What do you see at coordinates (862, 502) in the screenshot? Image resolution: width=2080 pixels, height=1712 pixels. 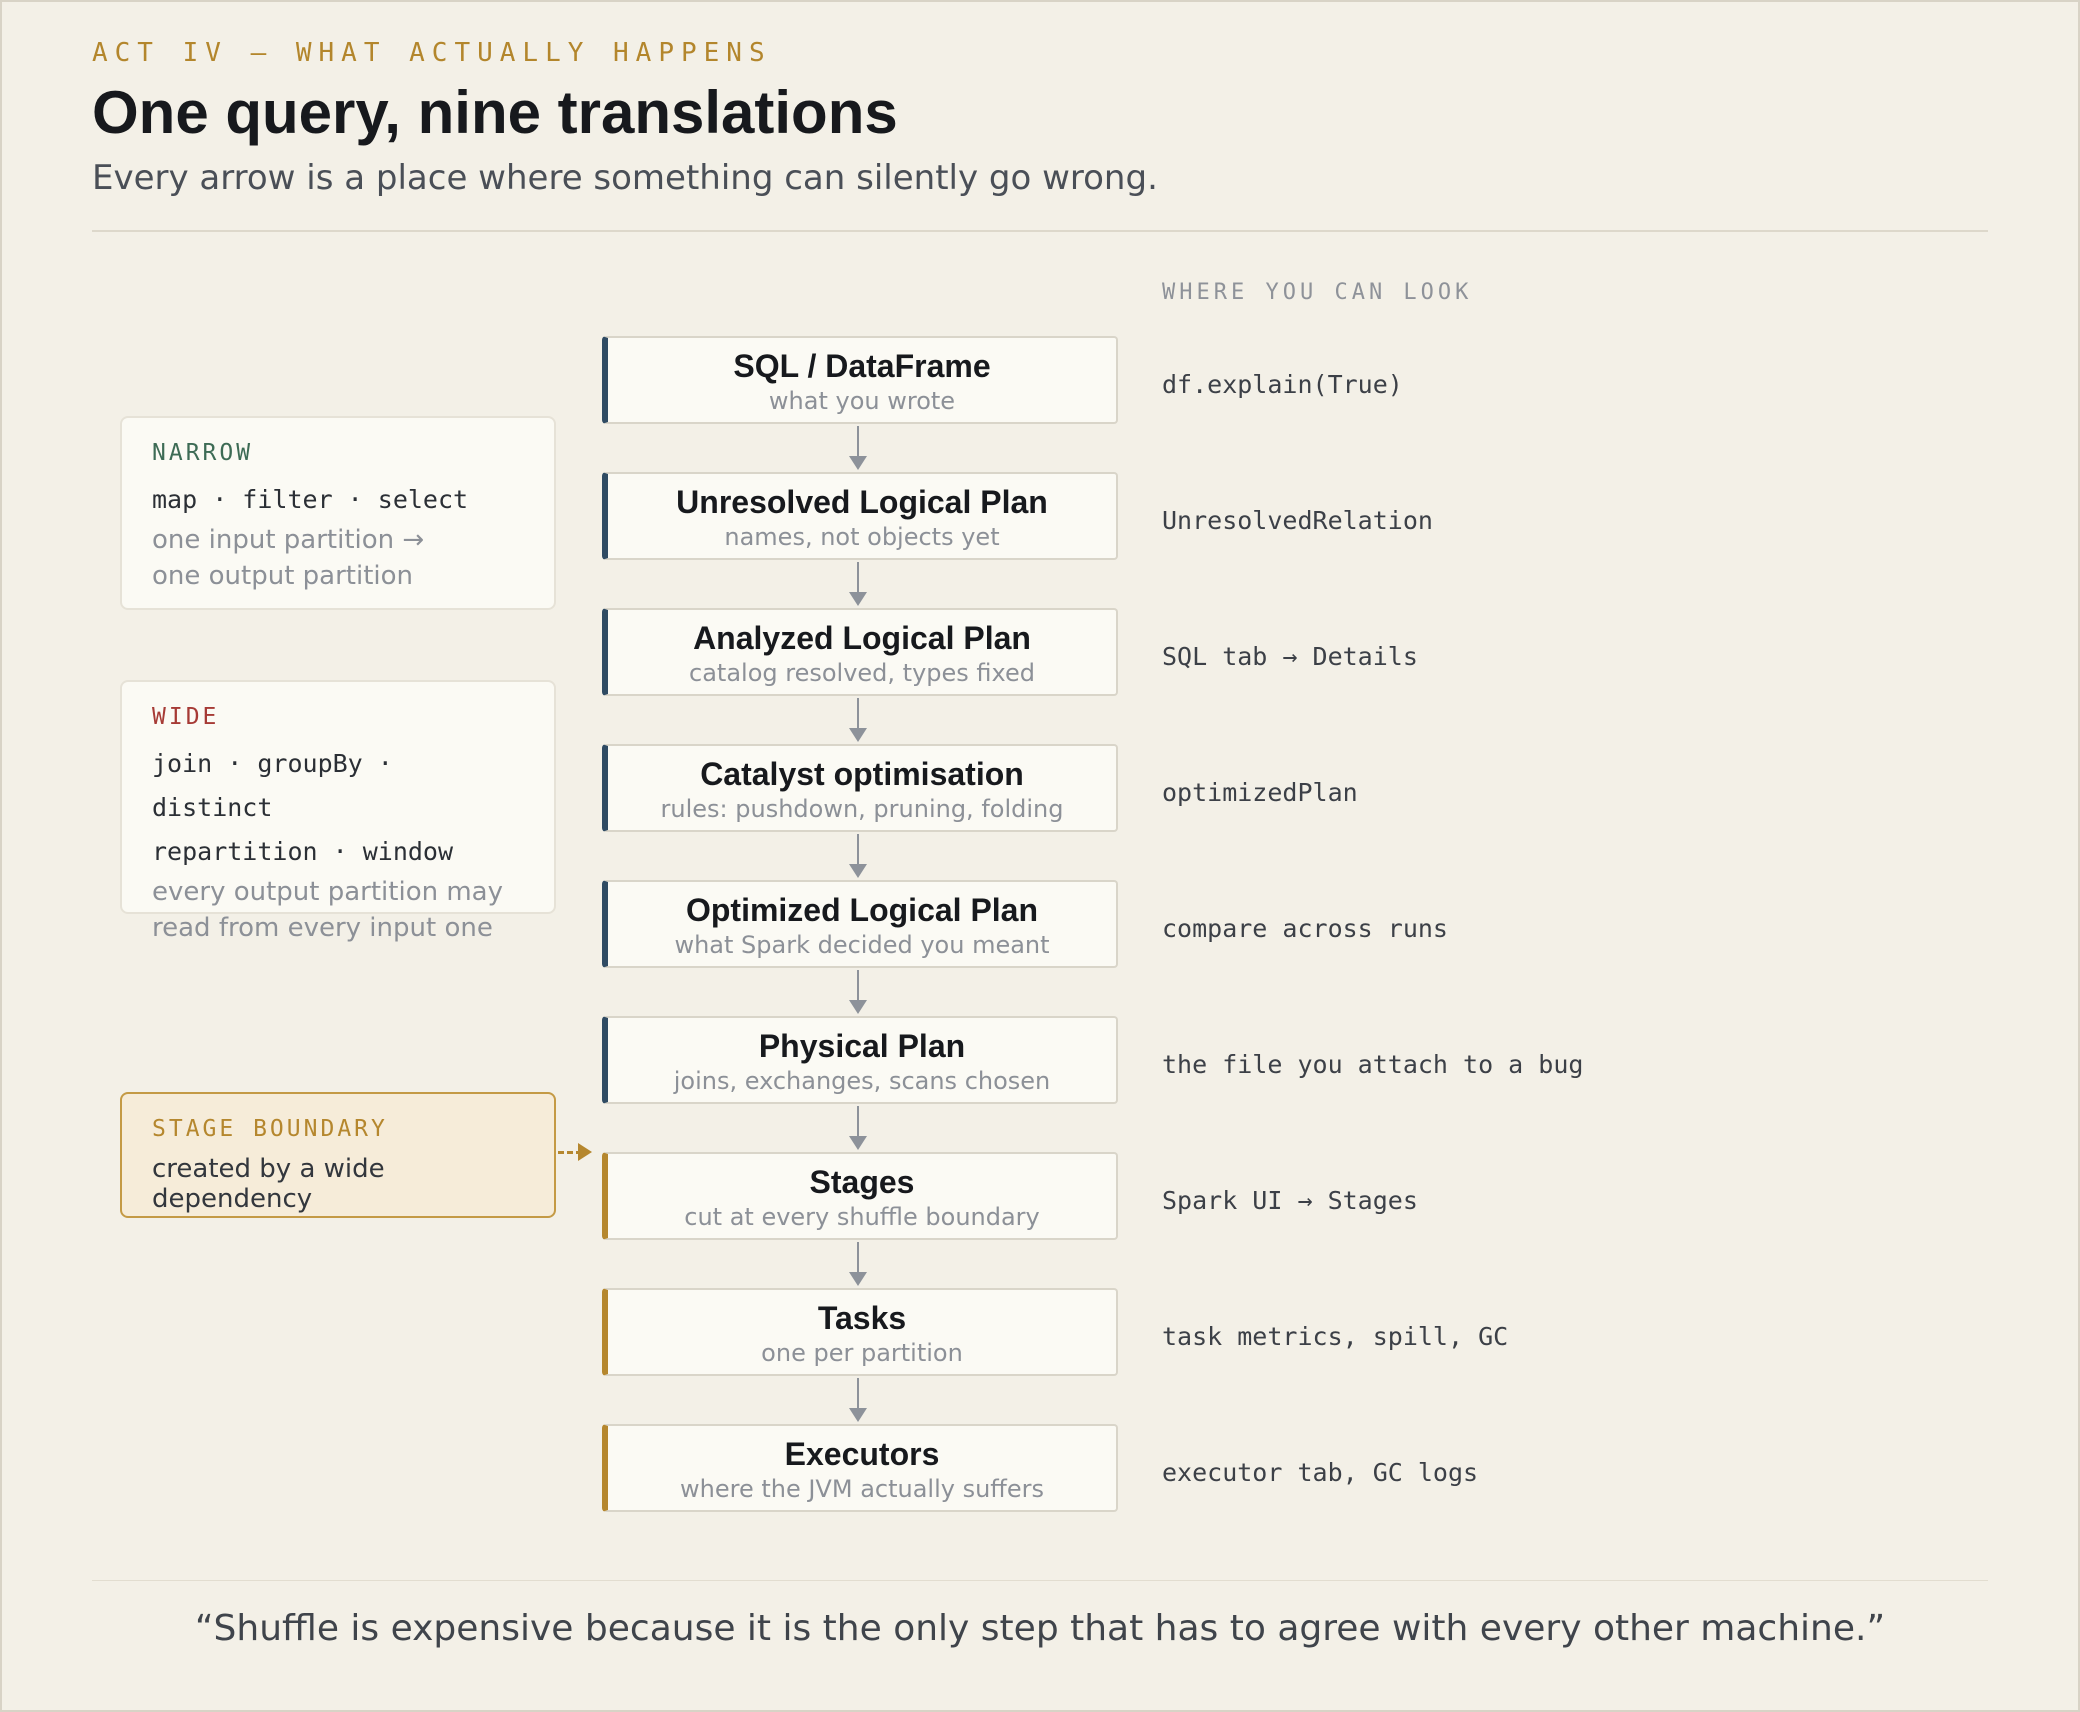 I see `step-title: Unresolved Logical Plan` at bounding box center [862, 502].